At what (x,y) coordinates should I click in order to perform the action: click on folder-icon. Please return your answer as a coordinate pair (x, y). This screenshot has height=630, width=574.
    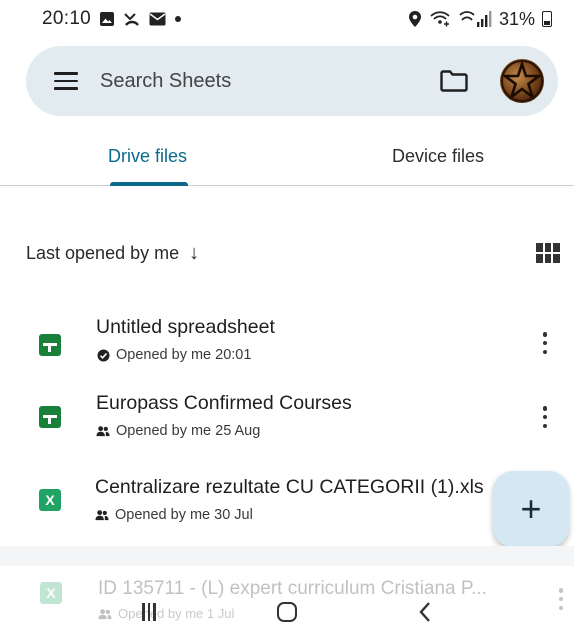
    Looking at the image, I should click on (454, 81).